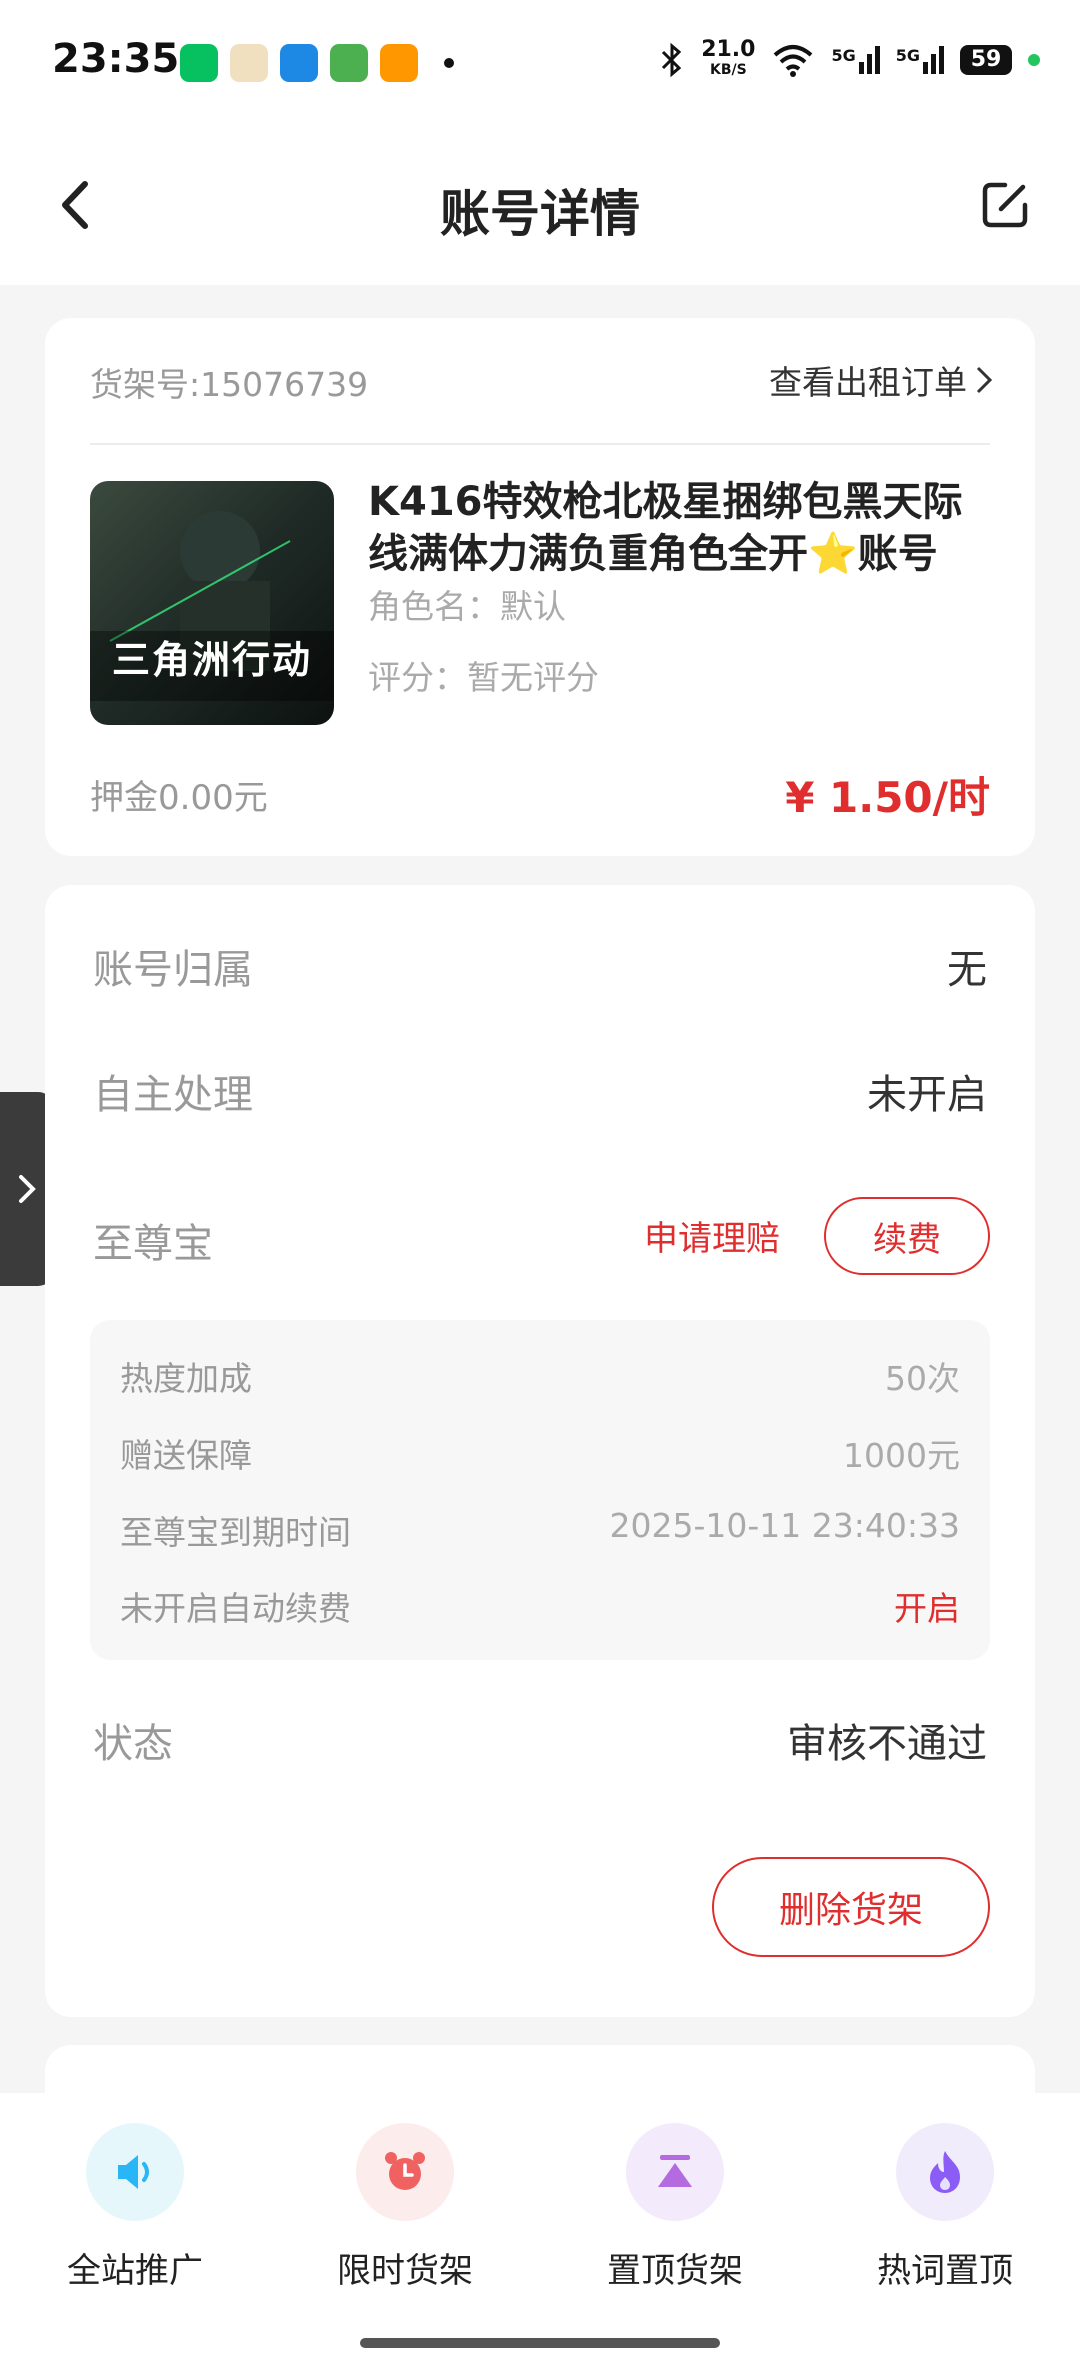 Image resolution: width=1080 pixels, height=2375 pixels. I want to click on self-process-value: 未开启, so click(927, 1095).